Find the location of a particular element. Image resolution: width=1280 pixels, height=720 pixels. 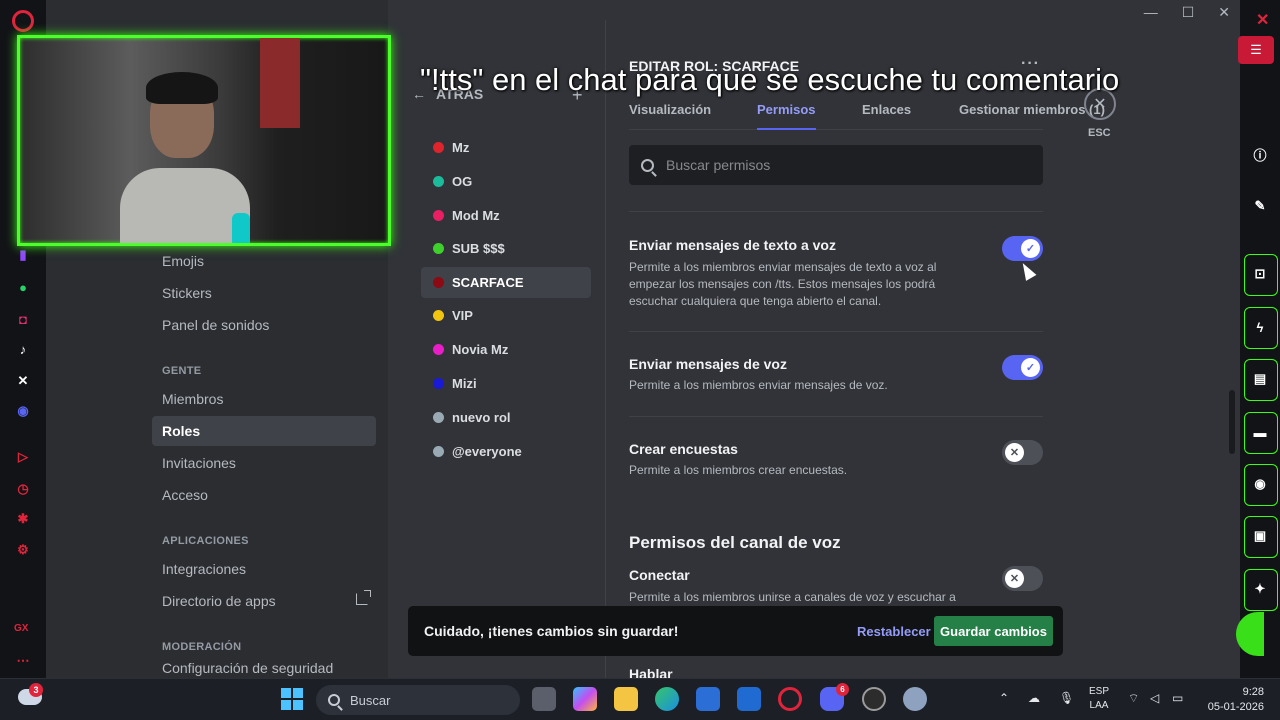

wrench-icon: ✦ is located at coordinates (1260, 590).